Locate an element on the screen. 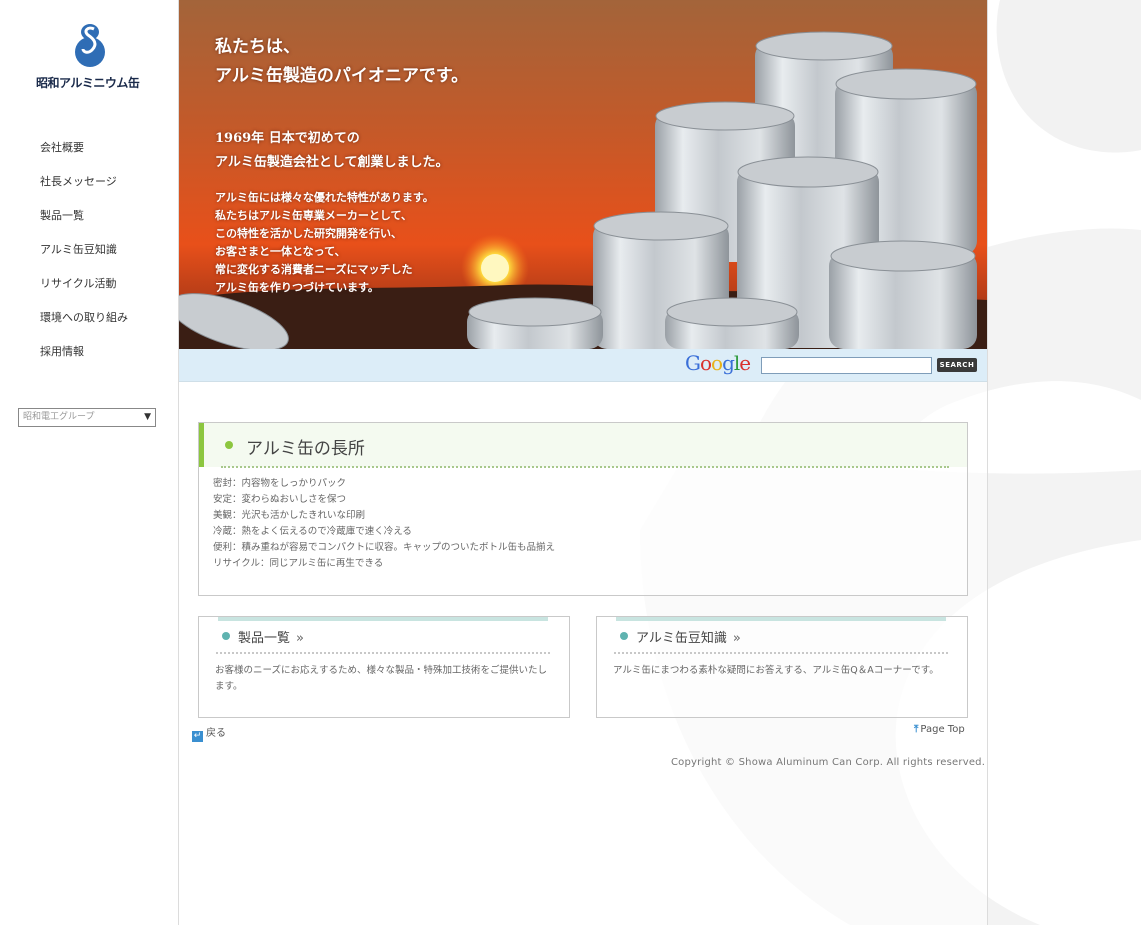 The image size is (1141, 925). hero-headline-line: 私たちは、 is located at coordinates (257, 47).